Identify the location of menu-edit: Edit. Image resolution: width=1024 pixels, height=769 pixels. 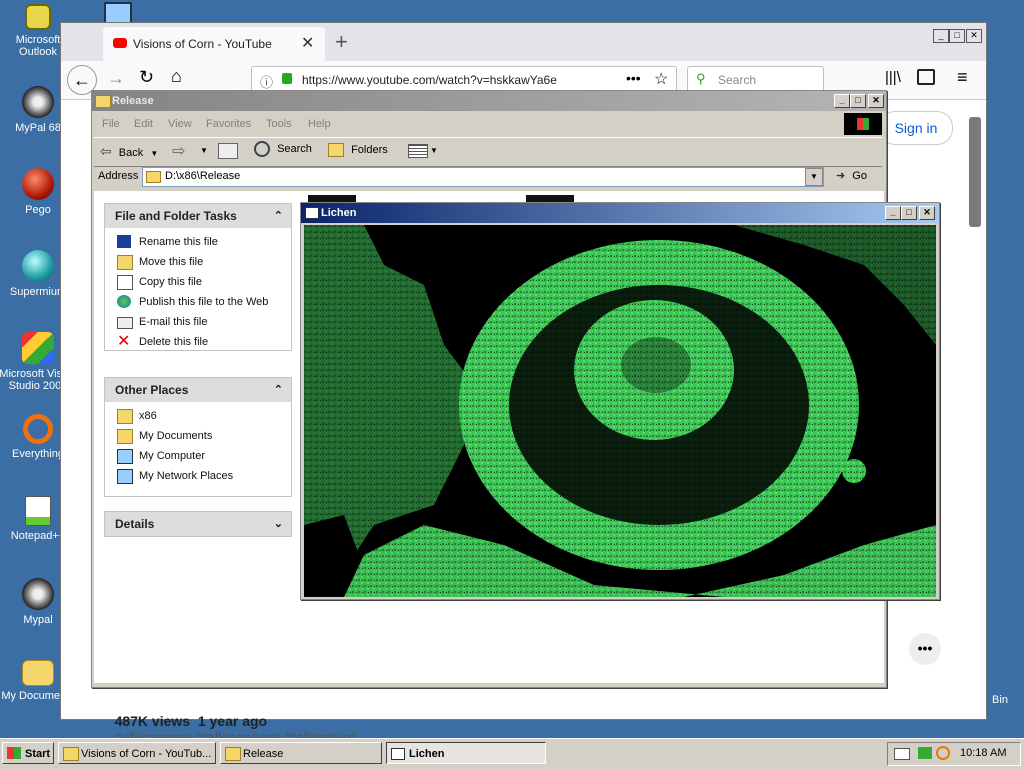
(143, 124).